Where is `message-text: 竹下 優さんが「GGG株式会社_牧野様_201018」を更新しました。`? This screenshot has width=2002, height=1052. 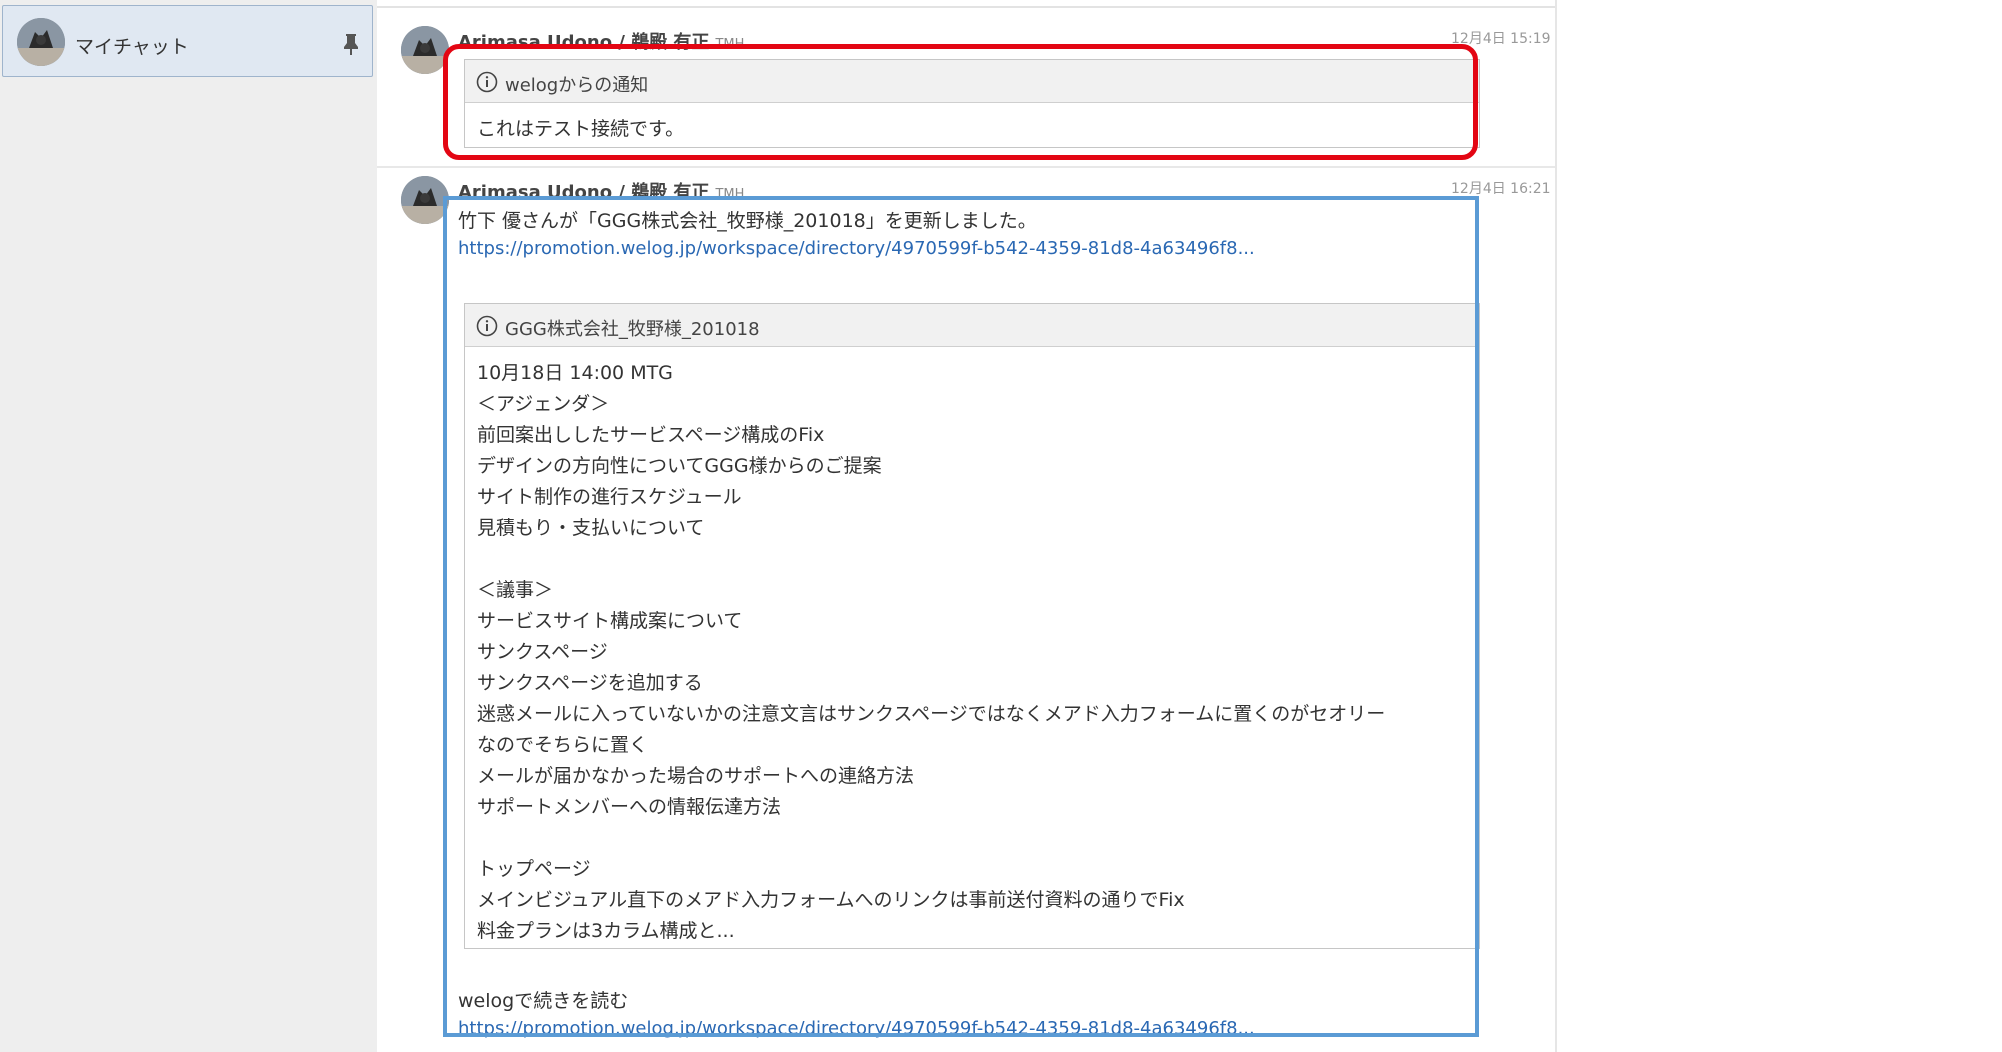
message-text: 竹下 優さんが「GGG株式会社_牧野様_201018」を更新しました。 is located at coordinates (747, 221).